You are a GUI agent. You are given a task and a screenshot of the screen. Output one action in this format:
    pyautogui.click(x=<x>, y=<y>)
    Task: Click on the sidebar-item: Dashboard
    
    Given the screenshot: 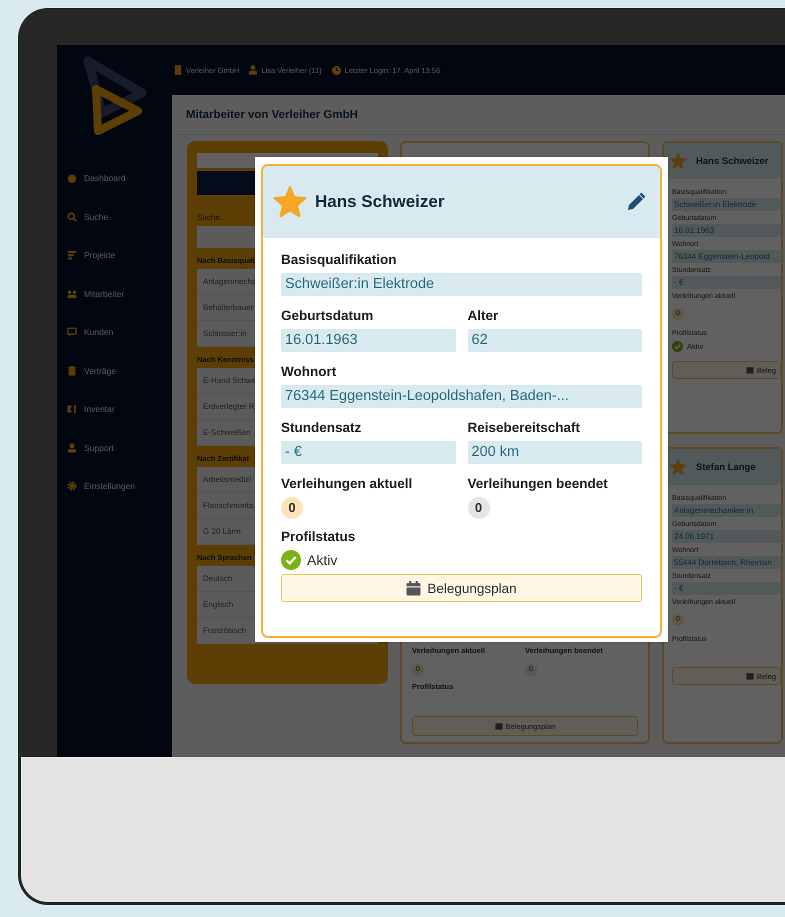 What is the action you would take?
    pyautogui.click(x=114, y=178)
    